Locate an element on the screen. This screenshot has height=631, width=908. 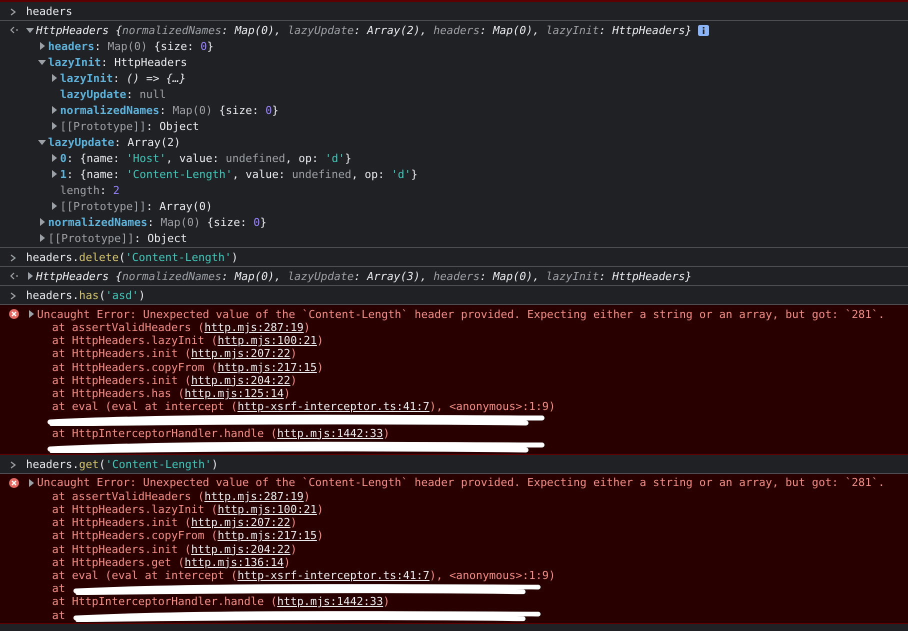
command-text: headers.delete('Content-Length') is located at coordinates (132, 257).